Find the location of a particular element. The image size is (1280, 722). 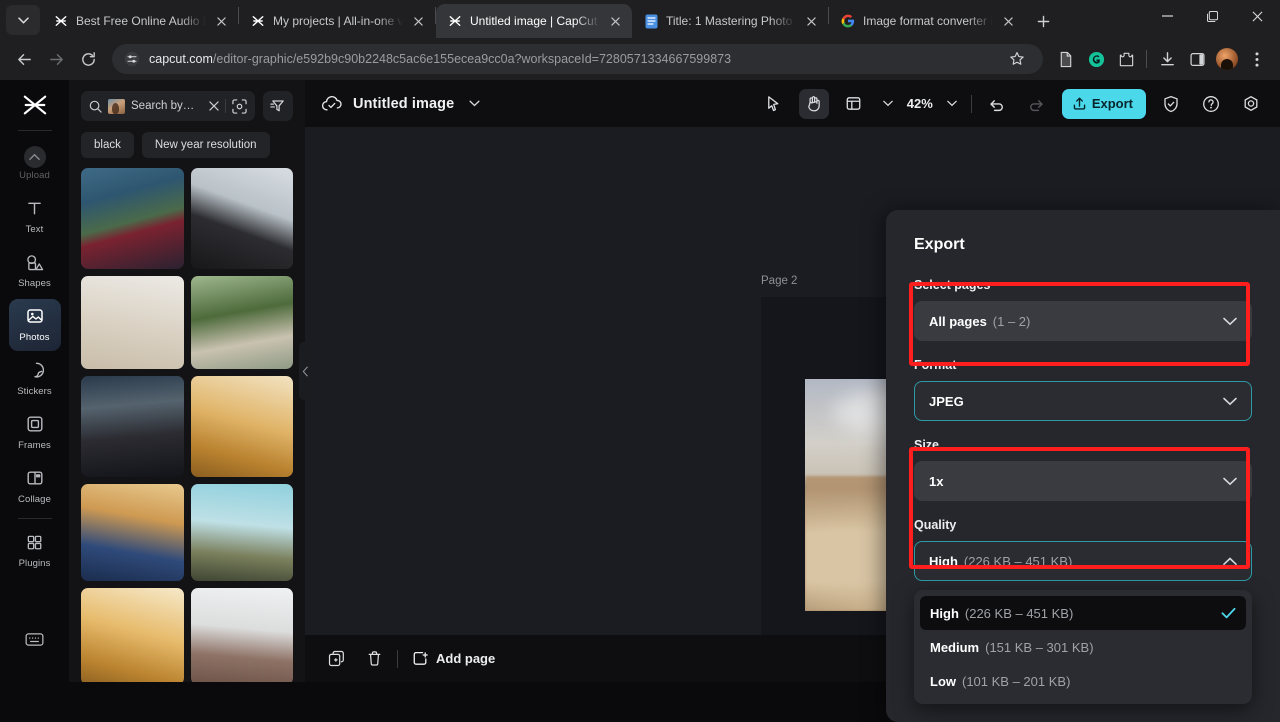

cloud-saved-icon is located at coordinates (332, 104).